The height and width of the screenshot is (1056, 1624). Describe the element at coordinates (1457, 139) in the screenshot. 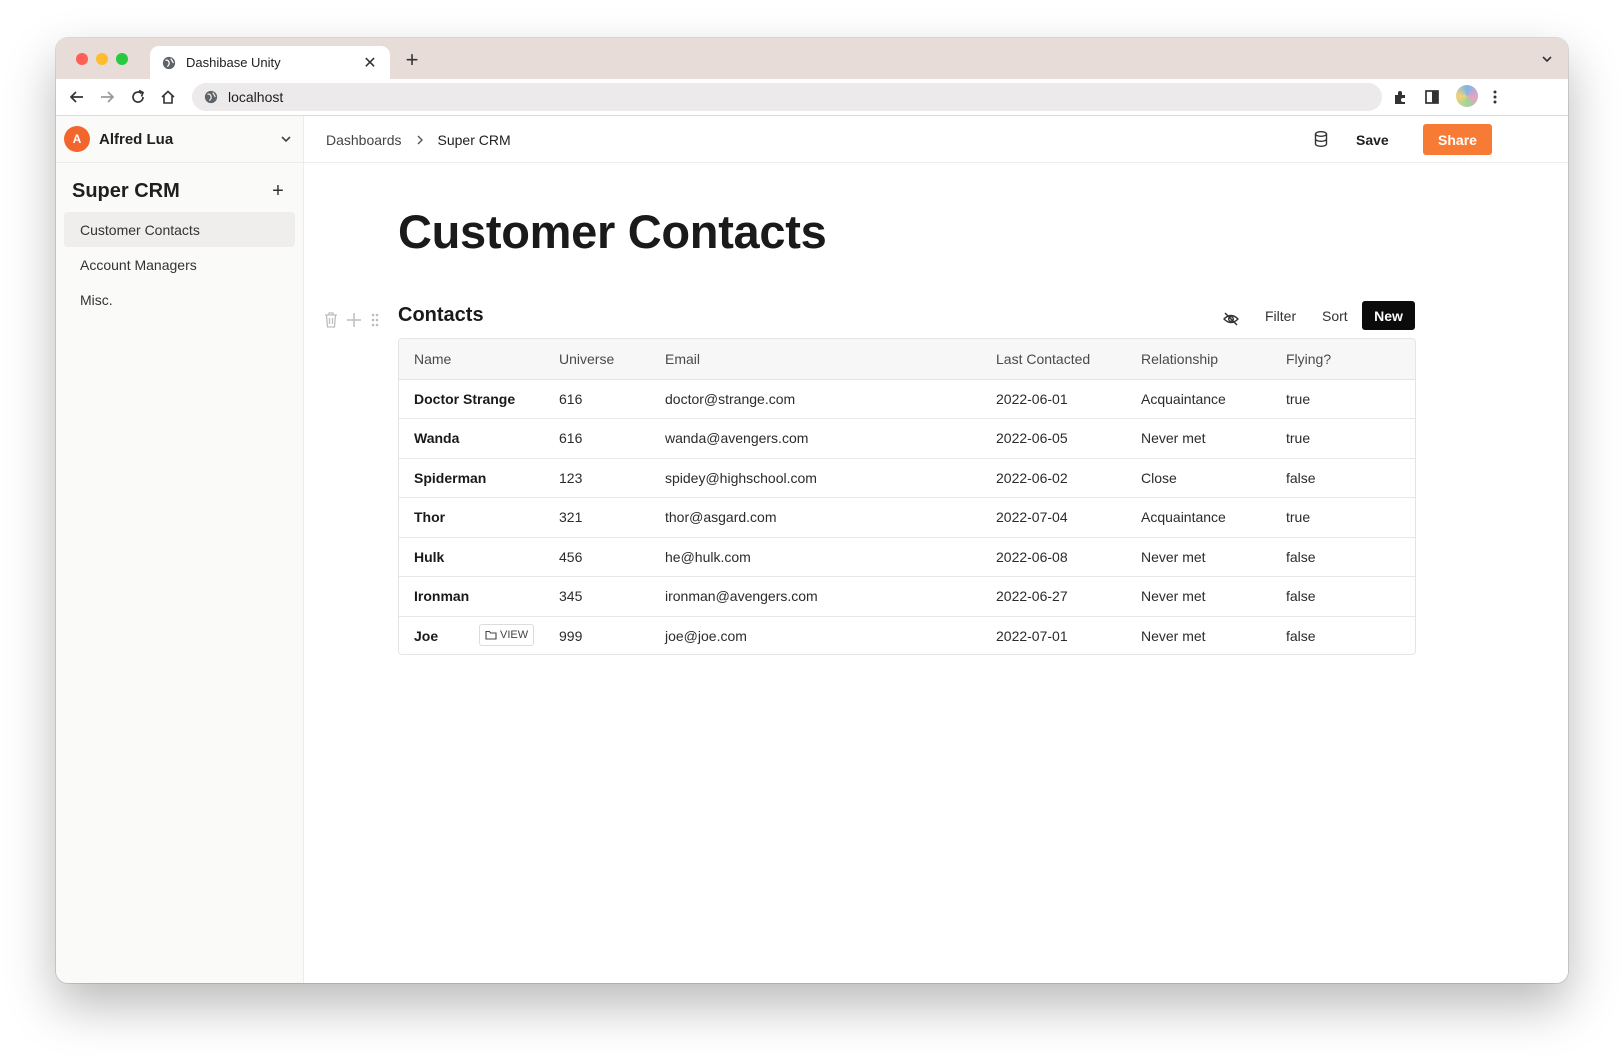

I see `share-button: Share` at that location.